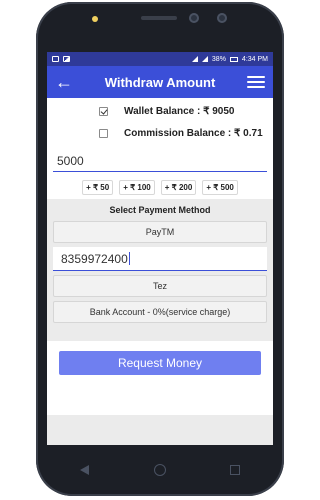 The width and height of the screenshot is (320, 500). I want to click on status-bar: 38% 4:34 PM, so click(160, 59).